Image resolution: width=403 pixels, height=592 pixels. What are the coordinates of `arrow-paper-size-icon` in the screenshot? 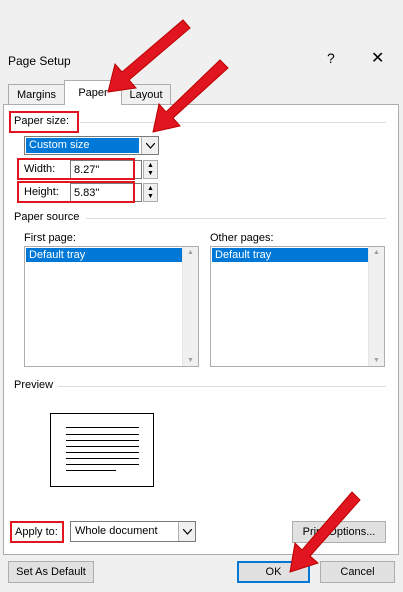 It's located at (190, 96).